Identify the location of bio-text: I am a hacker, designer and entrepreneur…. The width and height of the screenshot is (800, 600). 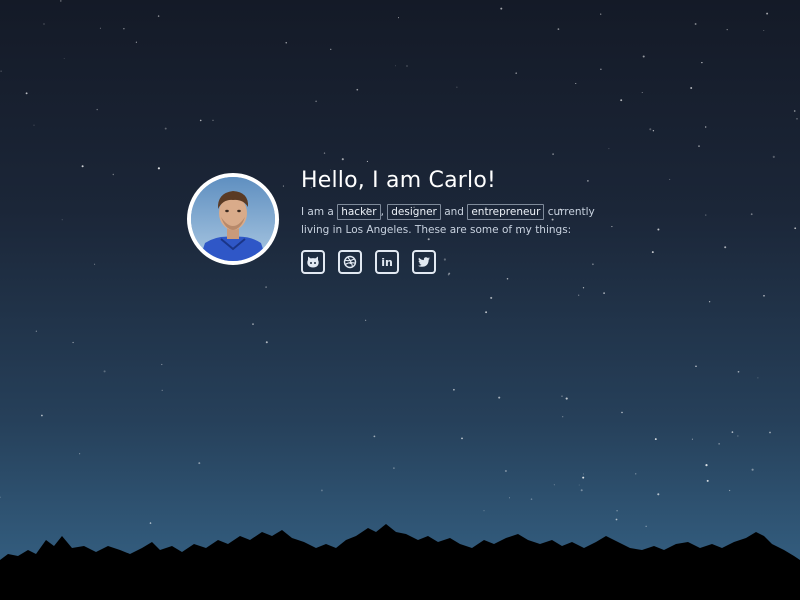
(461, 221).